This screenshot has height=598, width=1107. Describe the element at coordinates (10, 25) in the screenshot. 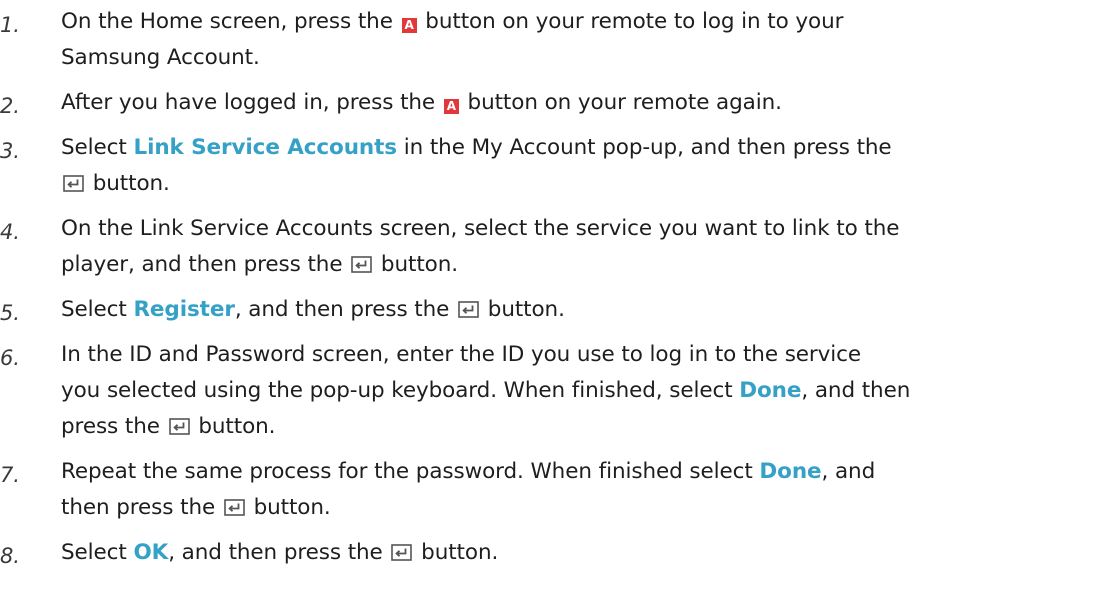

I see `step-number: 1.` at that location.